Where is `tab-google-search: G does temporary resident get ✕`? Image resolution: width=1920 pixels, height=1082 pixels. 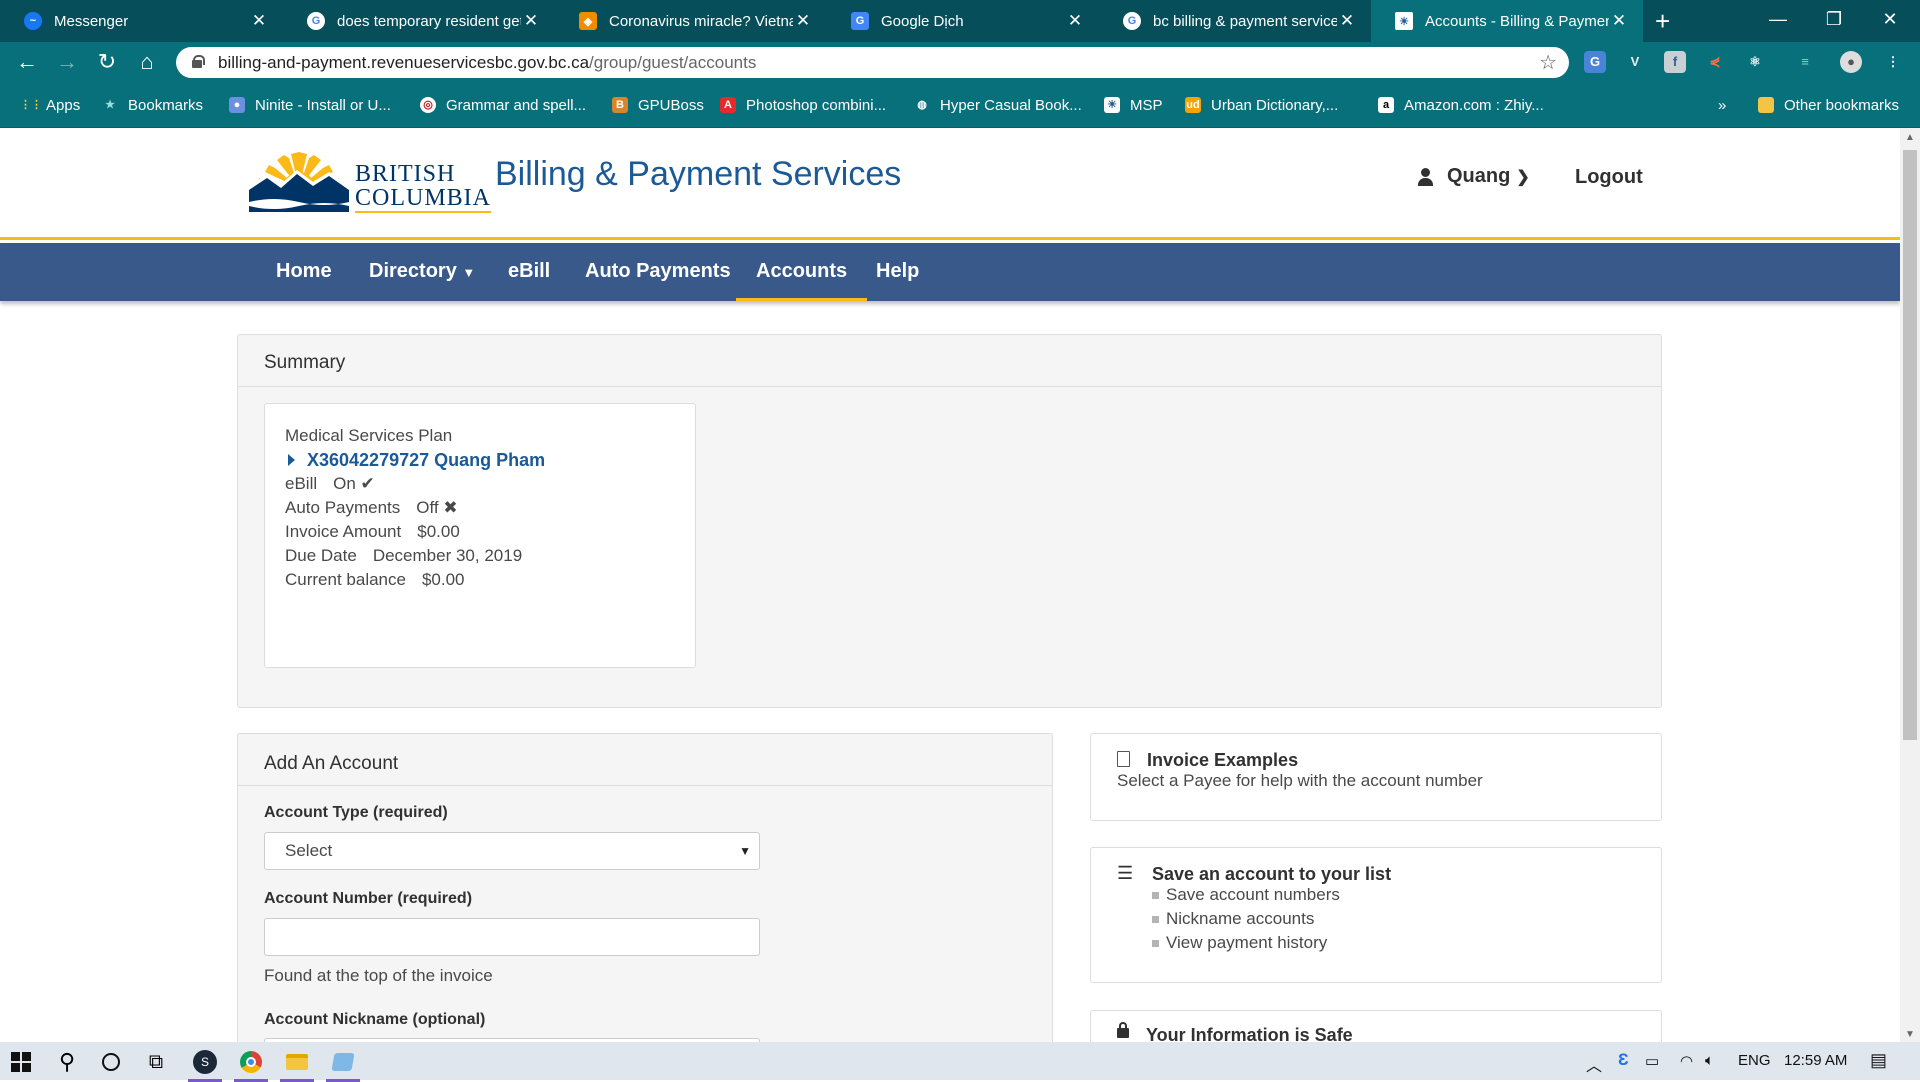
tab-google-search: G does temporary resident get ✕ is located at coordinates (419, 21).